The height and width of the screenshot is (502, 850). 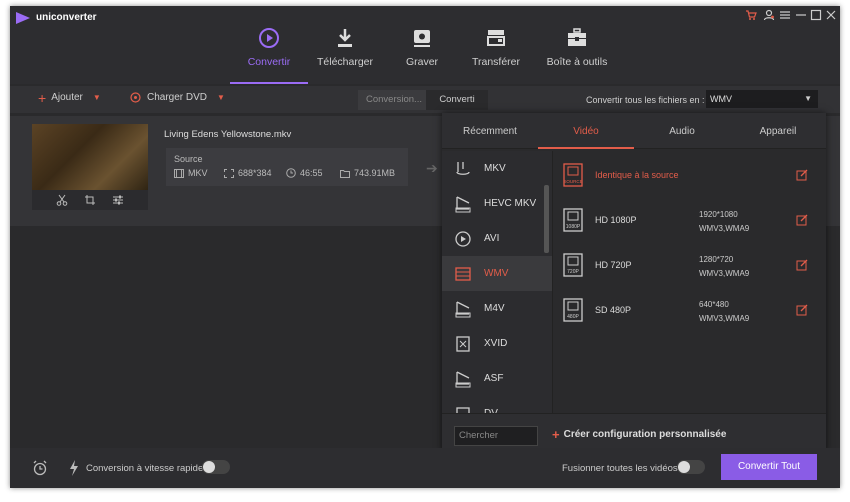 I want to click on alarm-clock-icon, so click(x=40, y=468).